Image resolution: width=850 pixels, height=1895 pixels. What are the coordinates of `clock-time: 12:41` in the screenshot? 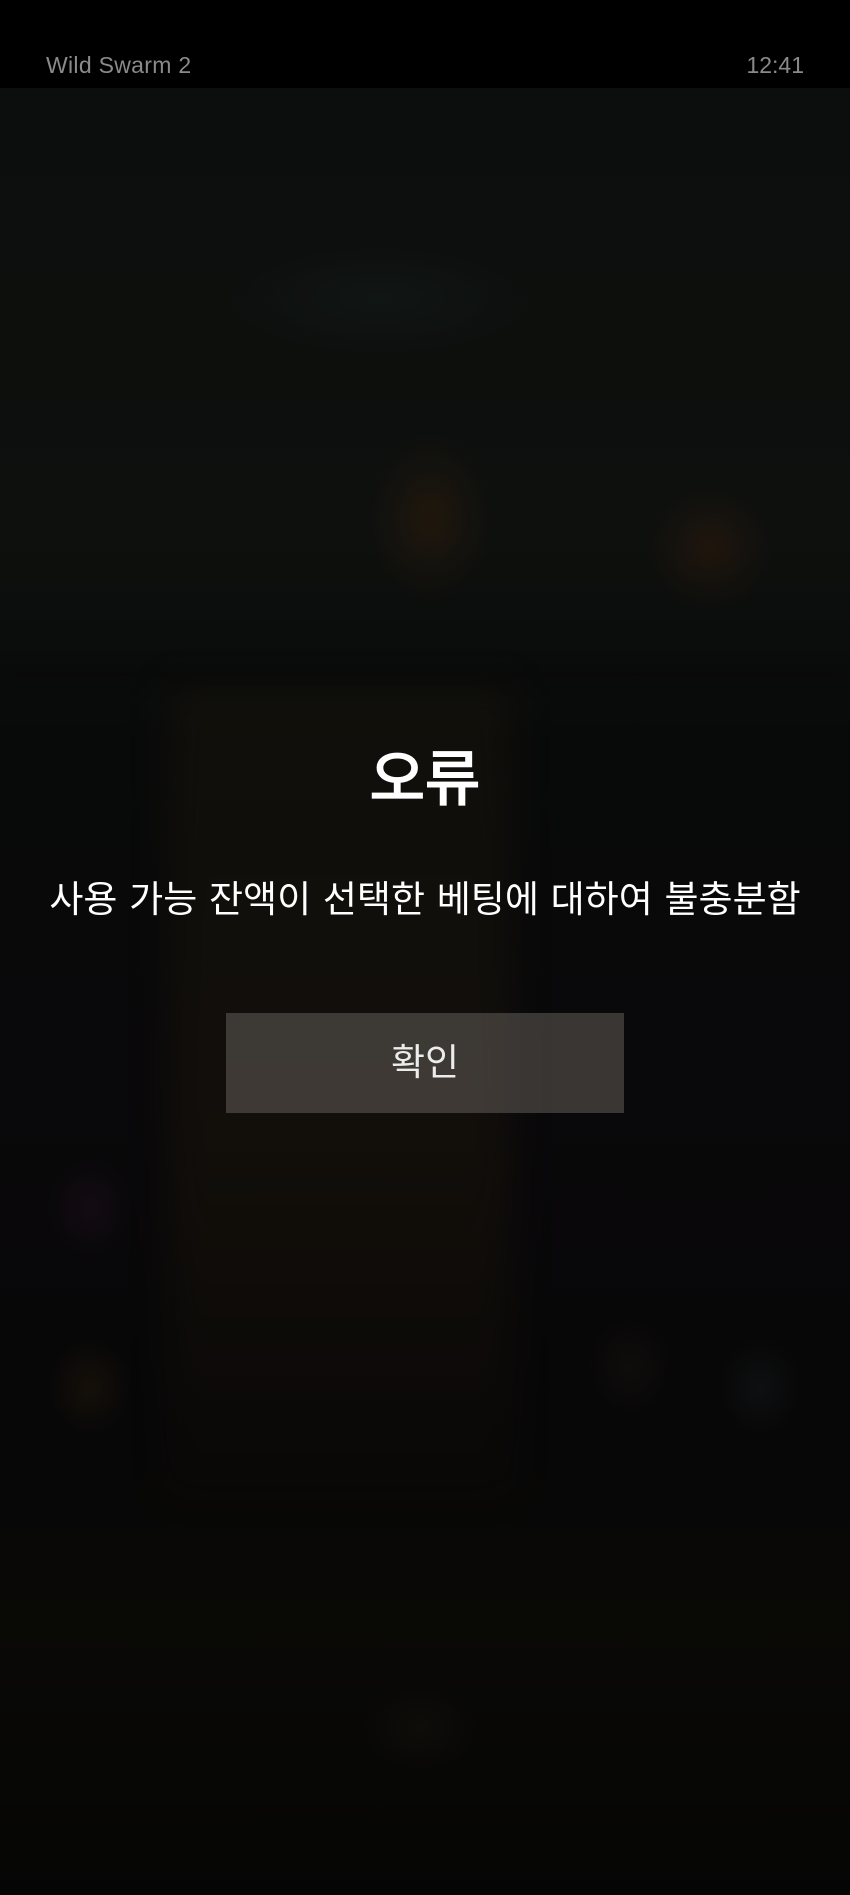 It's located at (775, 65).